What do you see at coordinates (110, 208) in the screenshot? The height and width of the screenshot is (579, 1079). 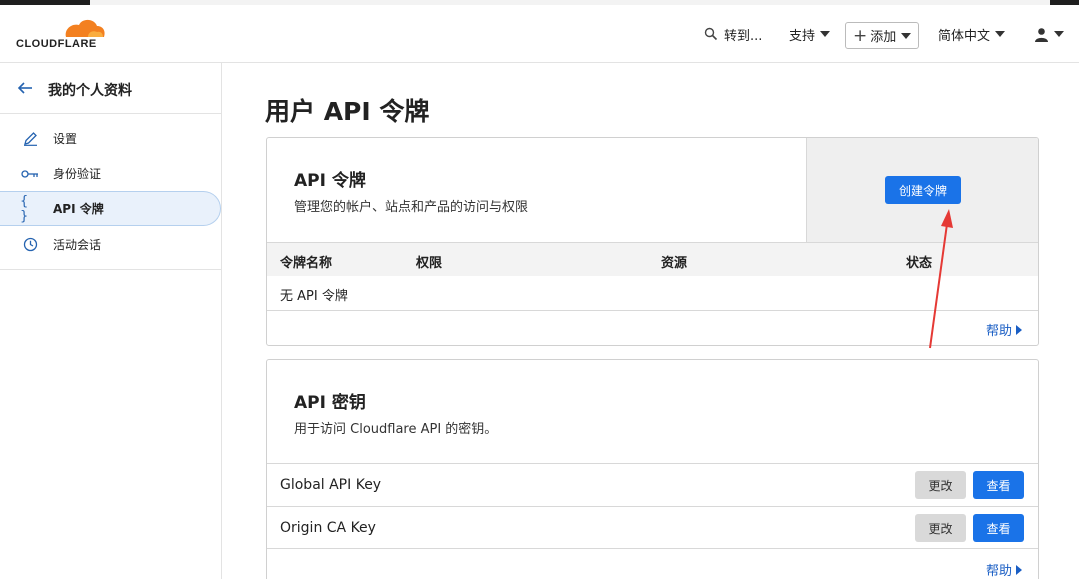 I see `sidebar-item-api-tokens: { } API 令牌` at bounding box center [110, 208].